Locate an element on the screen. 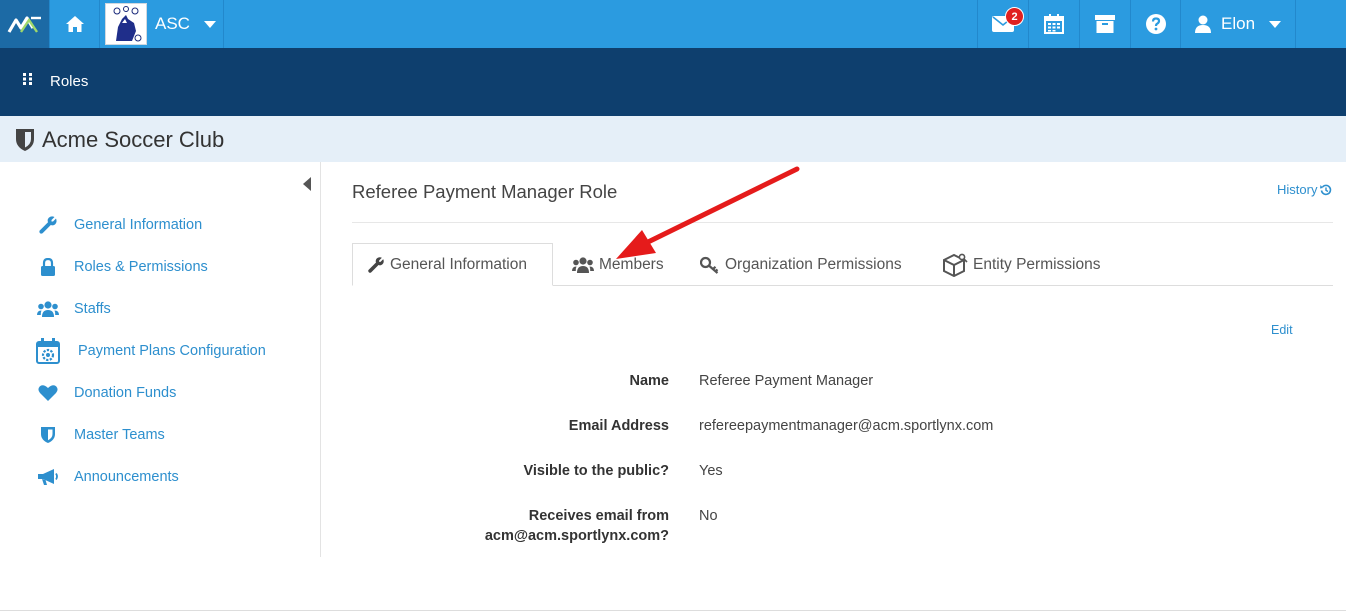  sidebar-item-label: Donation Funds is located at coordinates (125, 393).